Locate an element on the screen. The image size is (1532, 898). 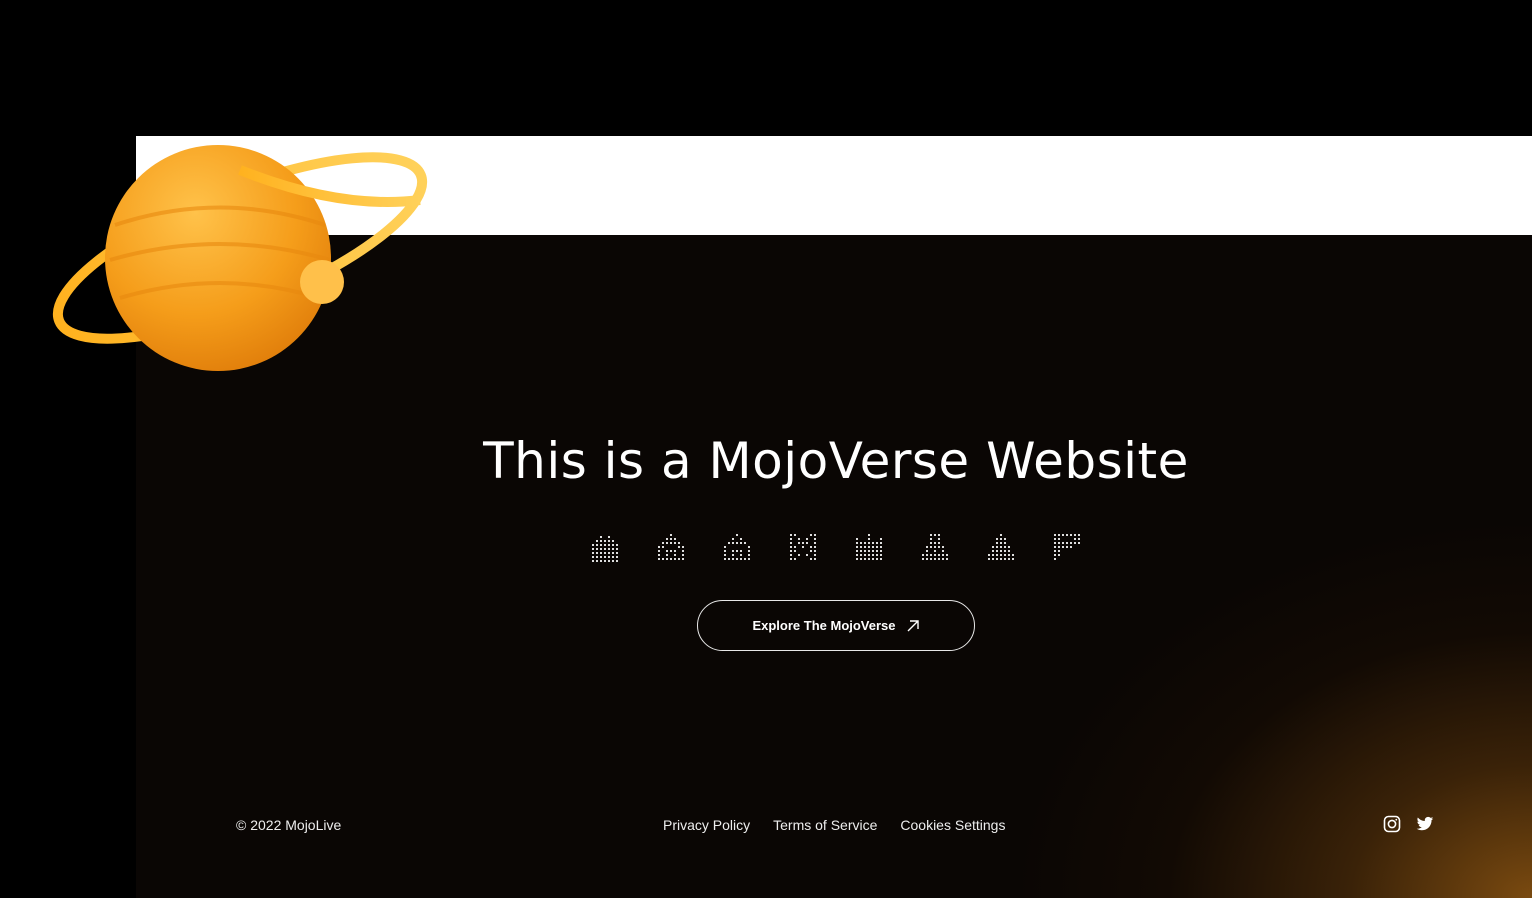
social-links is located at coordinates (1408, 824).